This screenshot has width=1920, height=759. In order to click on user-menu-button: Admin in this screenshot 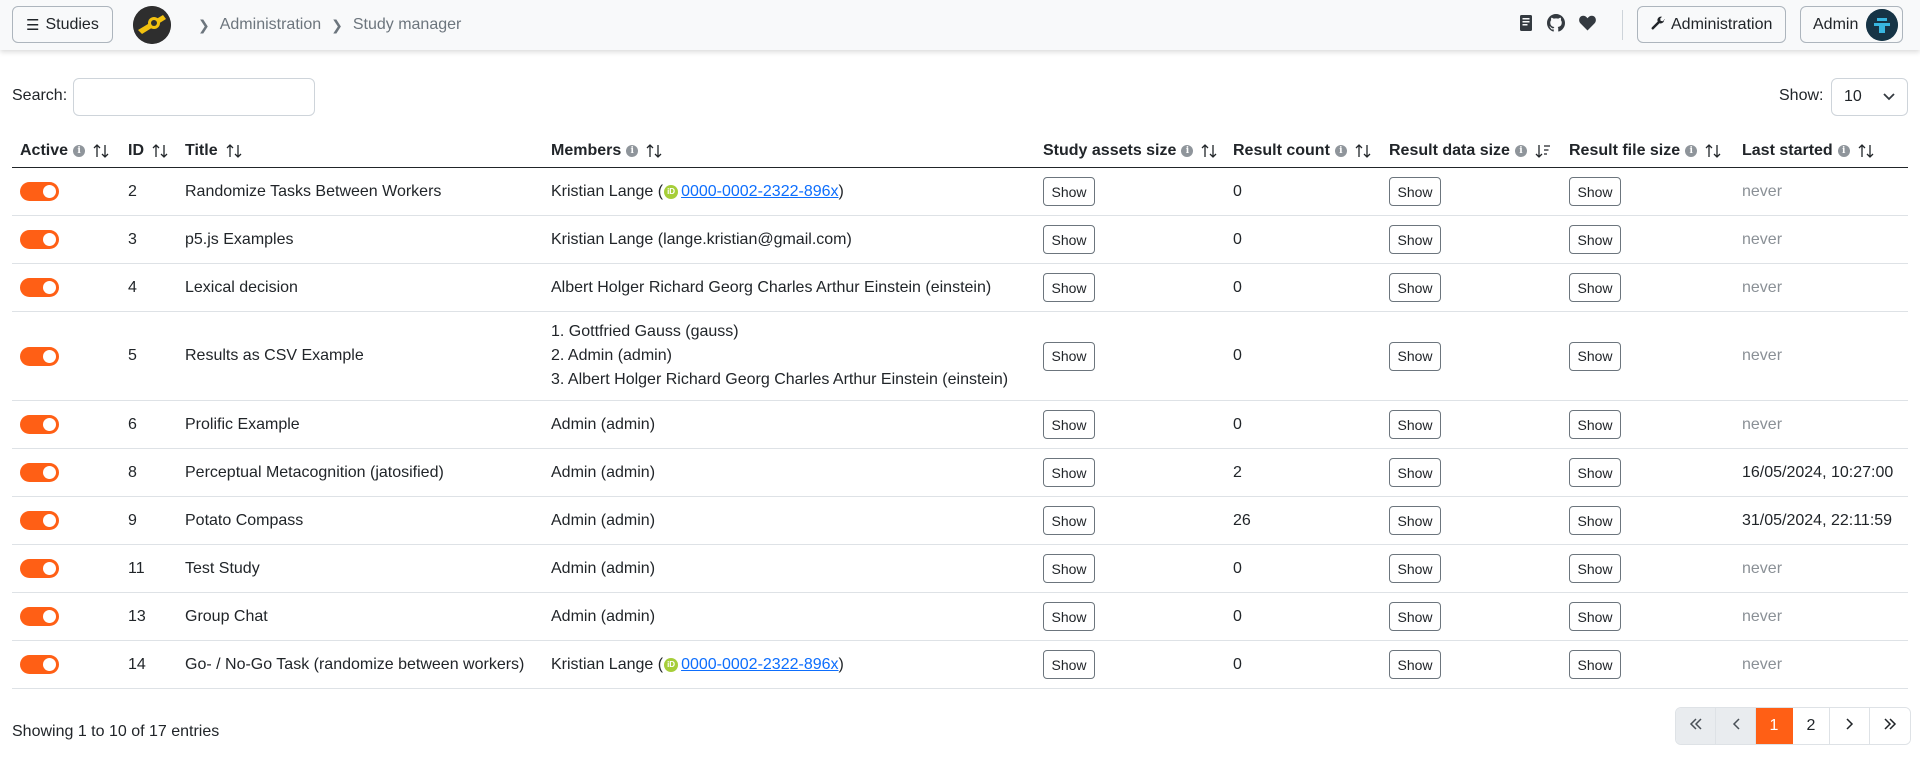, I will do `click(1852, 24)`.